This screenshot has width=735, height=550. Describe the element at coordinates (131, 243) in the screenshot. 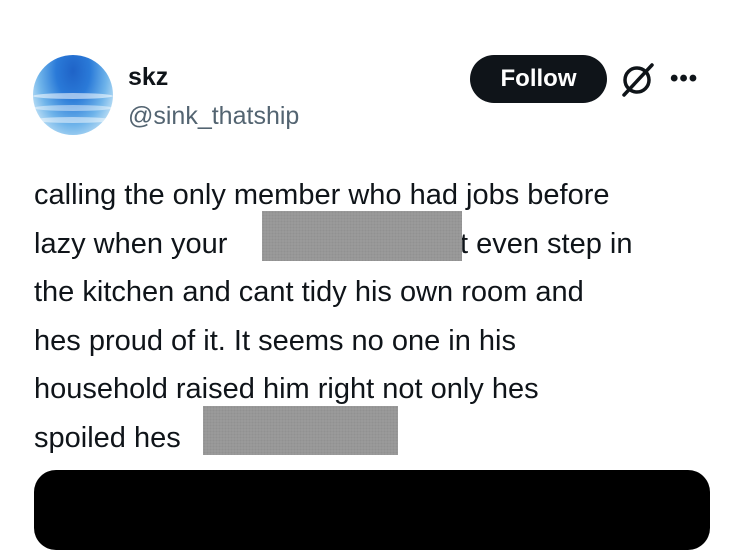

I see `tweet-text-segment: lazy when your` at that location.